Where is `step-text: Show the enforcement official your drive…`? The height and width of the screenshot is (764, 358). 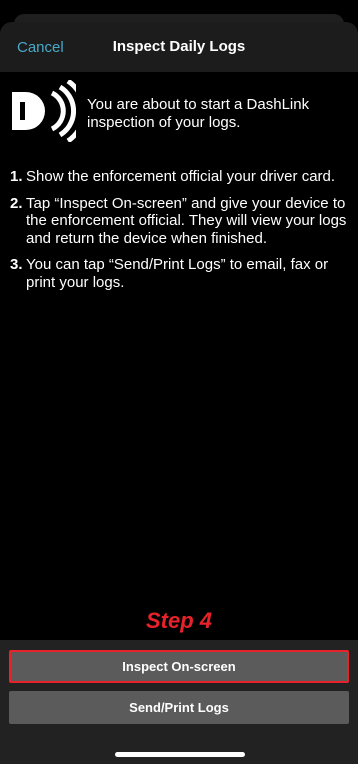 step-text: Show the enforcement official your drive… is located at coordinates (181, 176).